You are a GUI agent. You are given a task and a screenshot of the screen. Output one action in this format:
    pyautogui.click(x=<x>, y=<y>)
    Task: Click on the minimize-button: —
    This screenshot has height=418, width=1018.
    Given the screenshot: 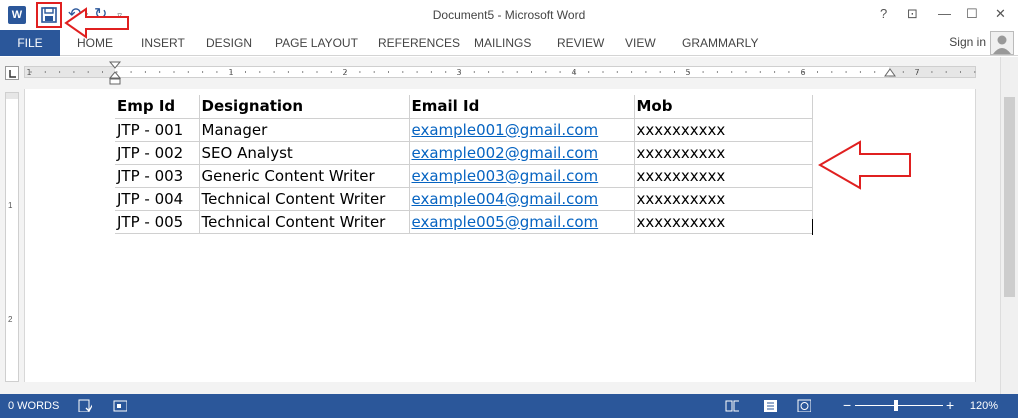 What is the action you would take?
    pyautogui.click(x=944, y=13)
    